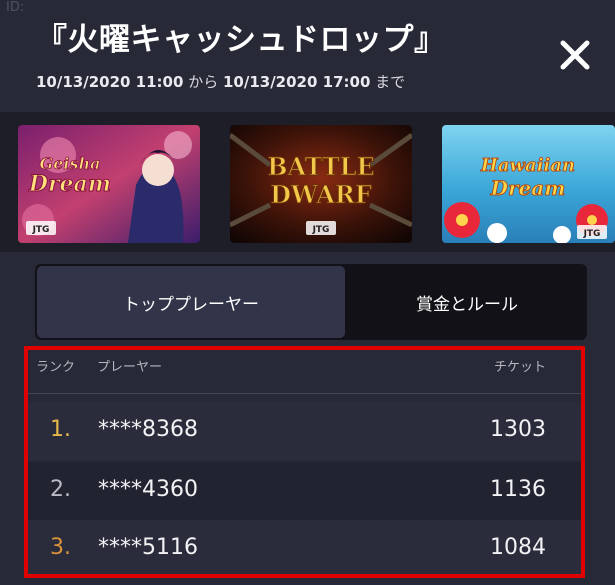 Image resolution: width=615 pixels, height=585 pixels. What do you see at coordinates (203, 82) in the screenshot?
I see `from-word: から` at bounding box center [203, 82].